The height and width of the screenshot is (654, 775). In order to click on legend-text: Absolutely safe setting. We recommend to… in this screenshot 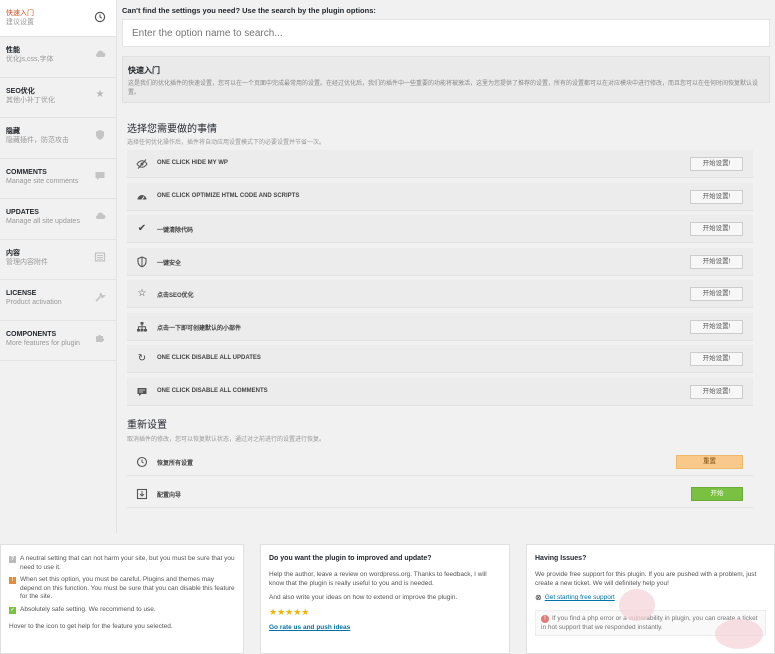, I will do `click(88, 609)`.